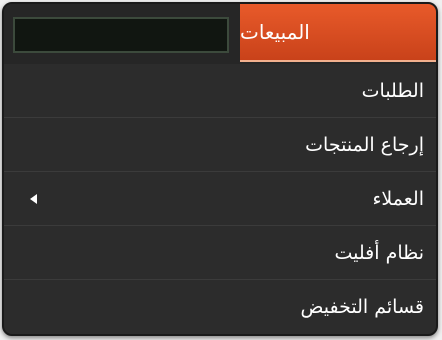 The image size is (442, 340). What do you see at coordinates (379, 252) in the screenshot?
I see `menu-item-label: نظام أفليت` at bounding box center [379, 252].